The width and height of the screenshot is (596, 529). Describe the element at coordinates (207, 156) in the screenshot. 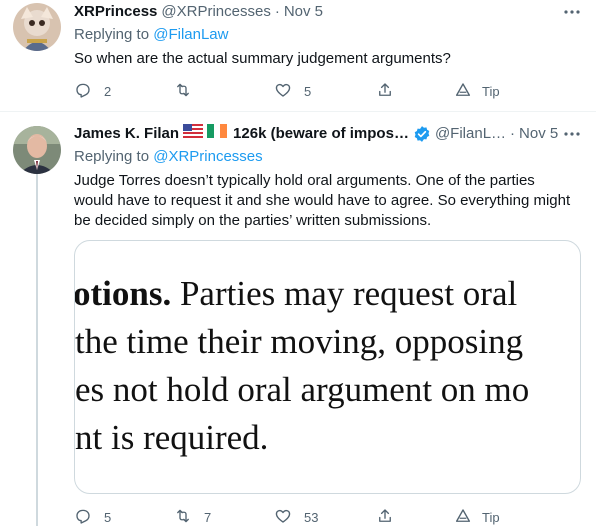

I see `replying-mention: @XRPrincesses` at that location.